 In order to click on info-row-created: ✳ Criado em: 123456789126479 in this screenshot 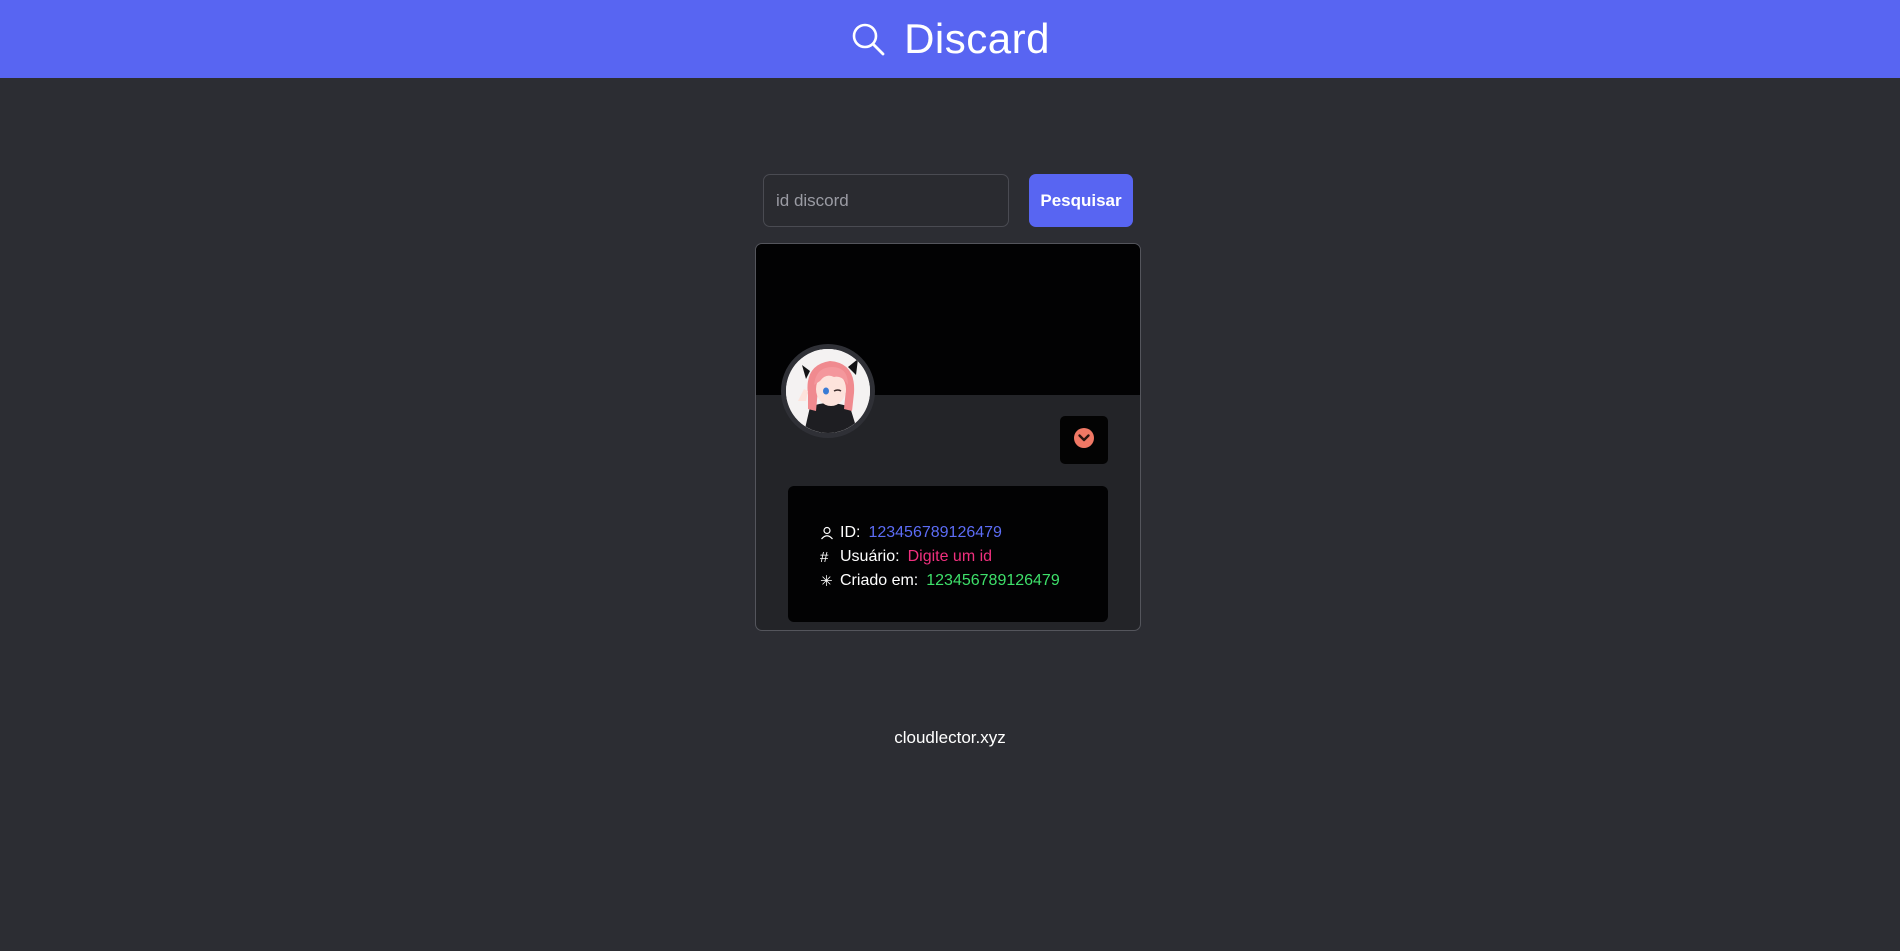, I will do `click(964, 581)`.